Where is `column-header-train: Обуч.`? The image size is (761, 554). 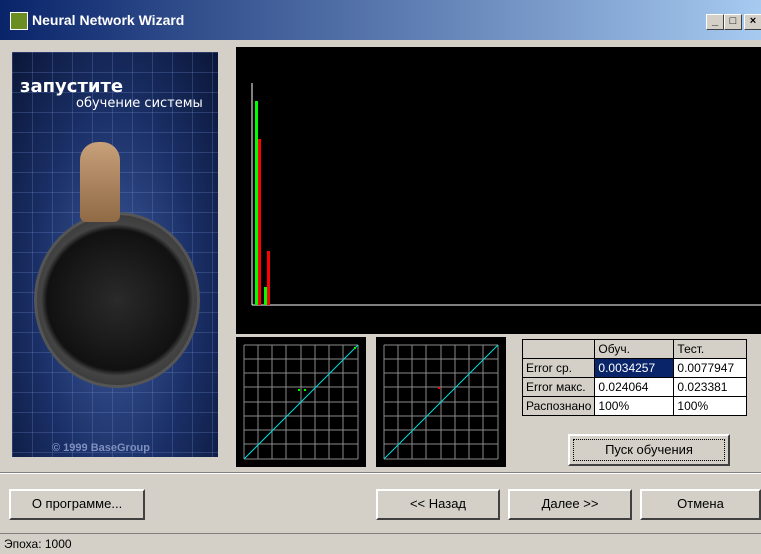
column-header-train: Обуч. is located at coordinates (634, 349).